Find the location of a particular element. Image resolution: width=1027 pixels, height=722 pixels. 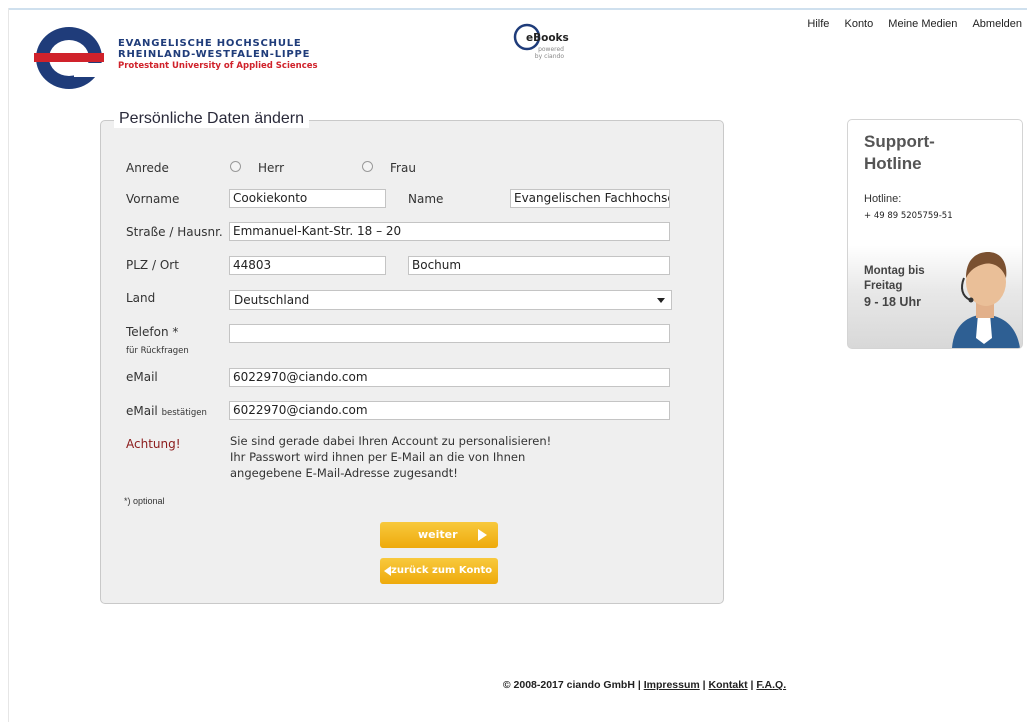

back-label: zurück zum Konto is located at coordinates (442, 570).